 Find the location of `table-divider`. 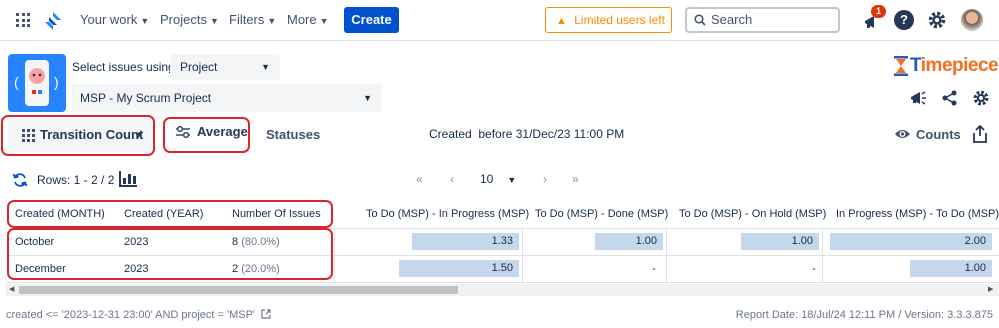

table-divider is located at coordinates (502, 282).